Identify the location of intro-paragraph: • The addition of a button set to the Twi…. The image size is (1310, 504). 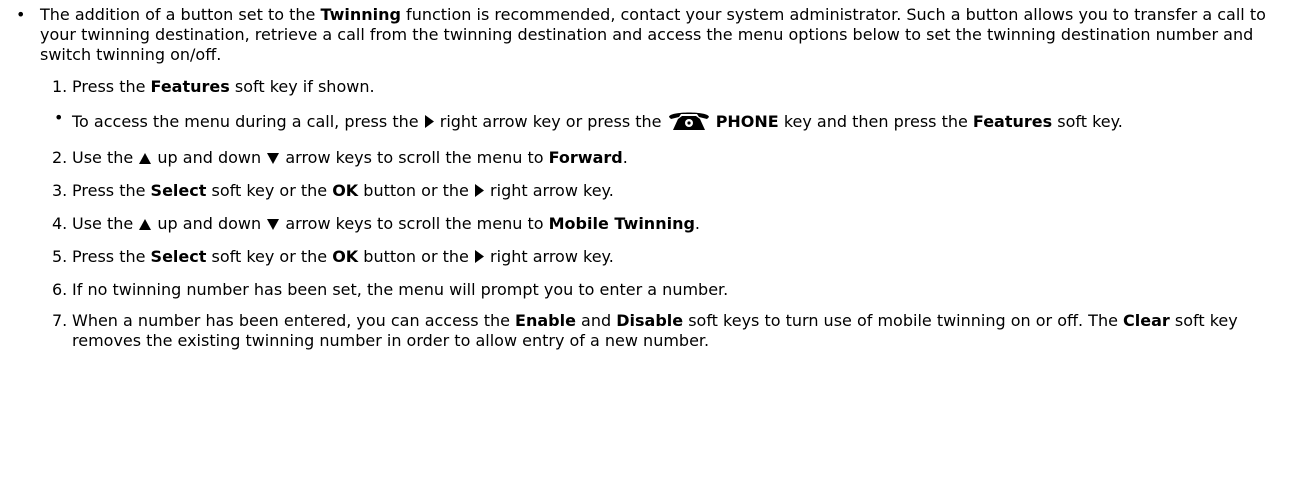
(639, 35).